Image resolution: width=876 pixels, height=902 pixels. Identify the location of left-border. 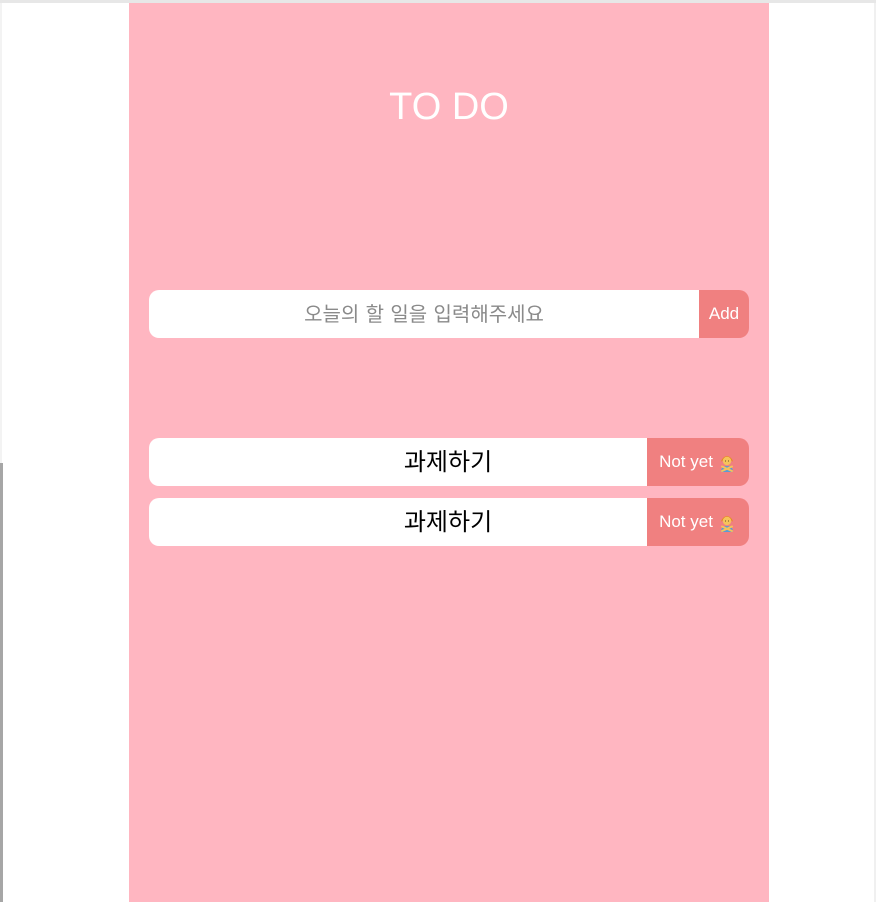
(1, 233).